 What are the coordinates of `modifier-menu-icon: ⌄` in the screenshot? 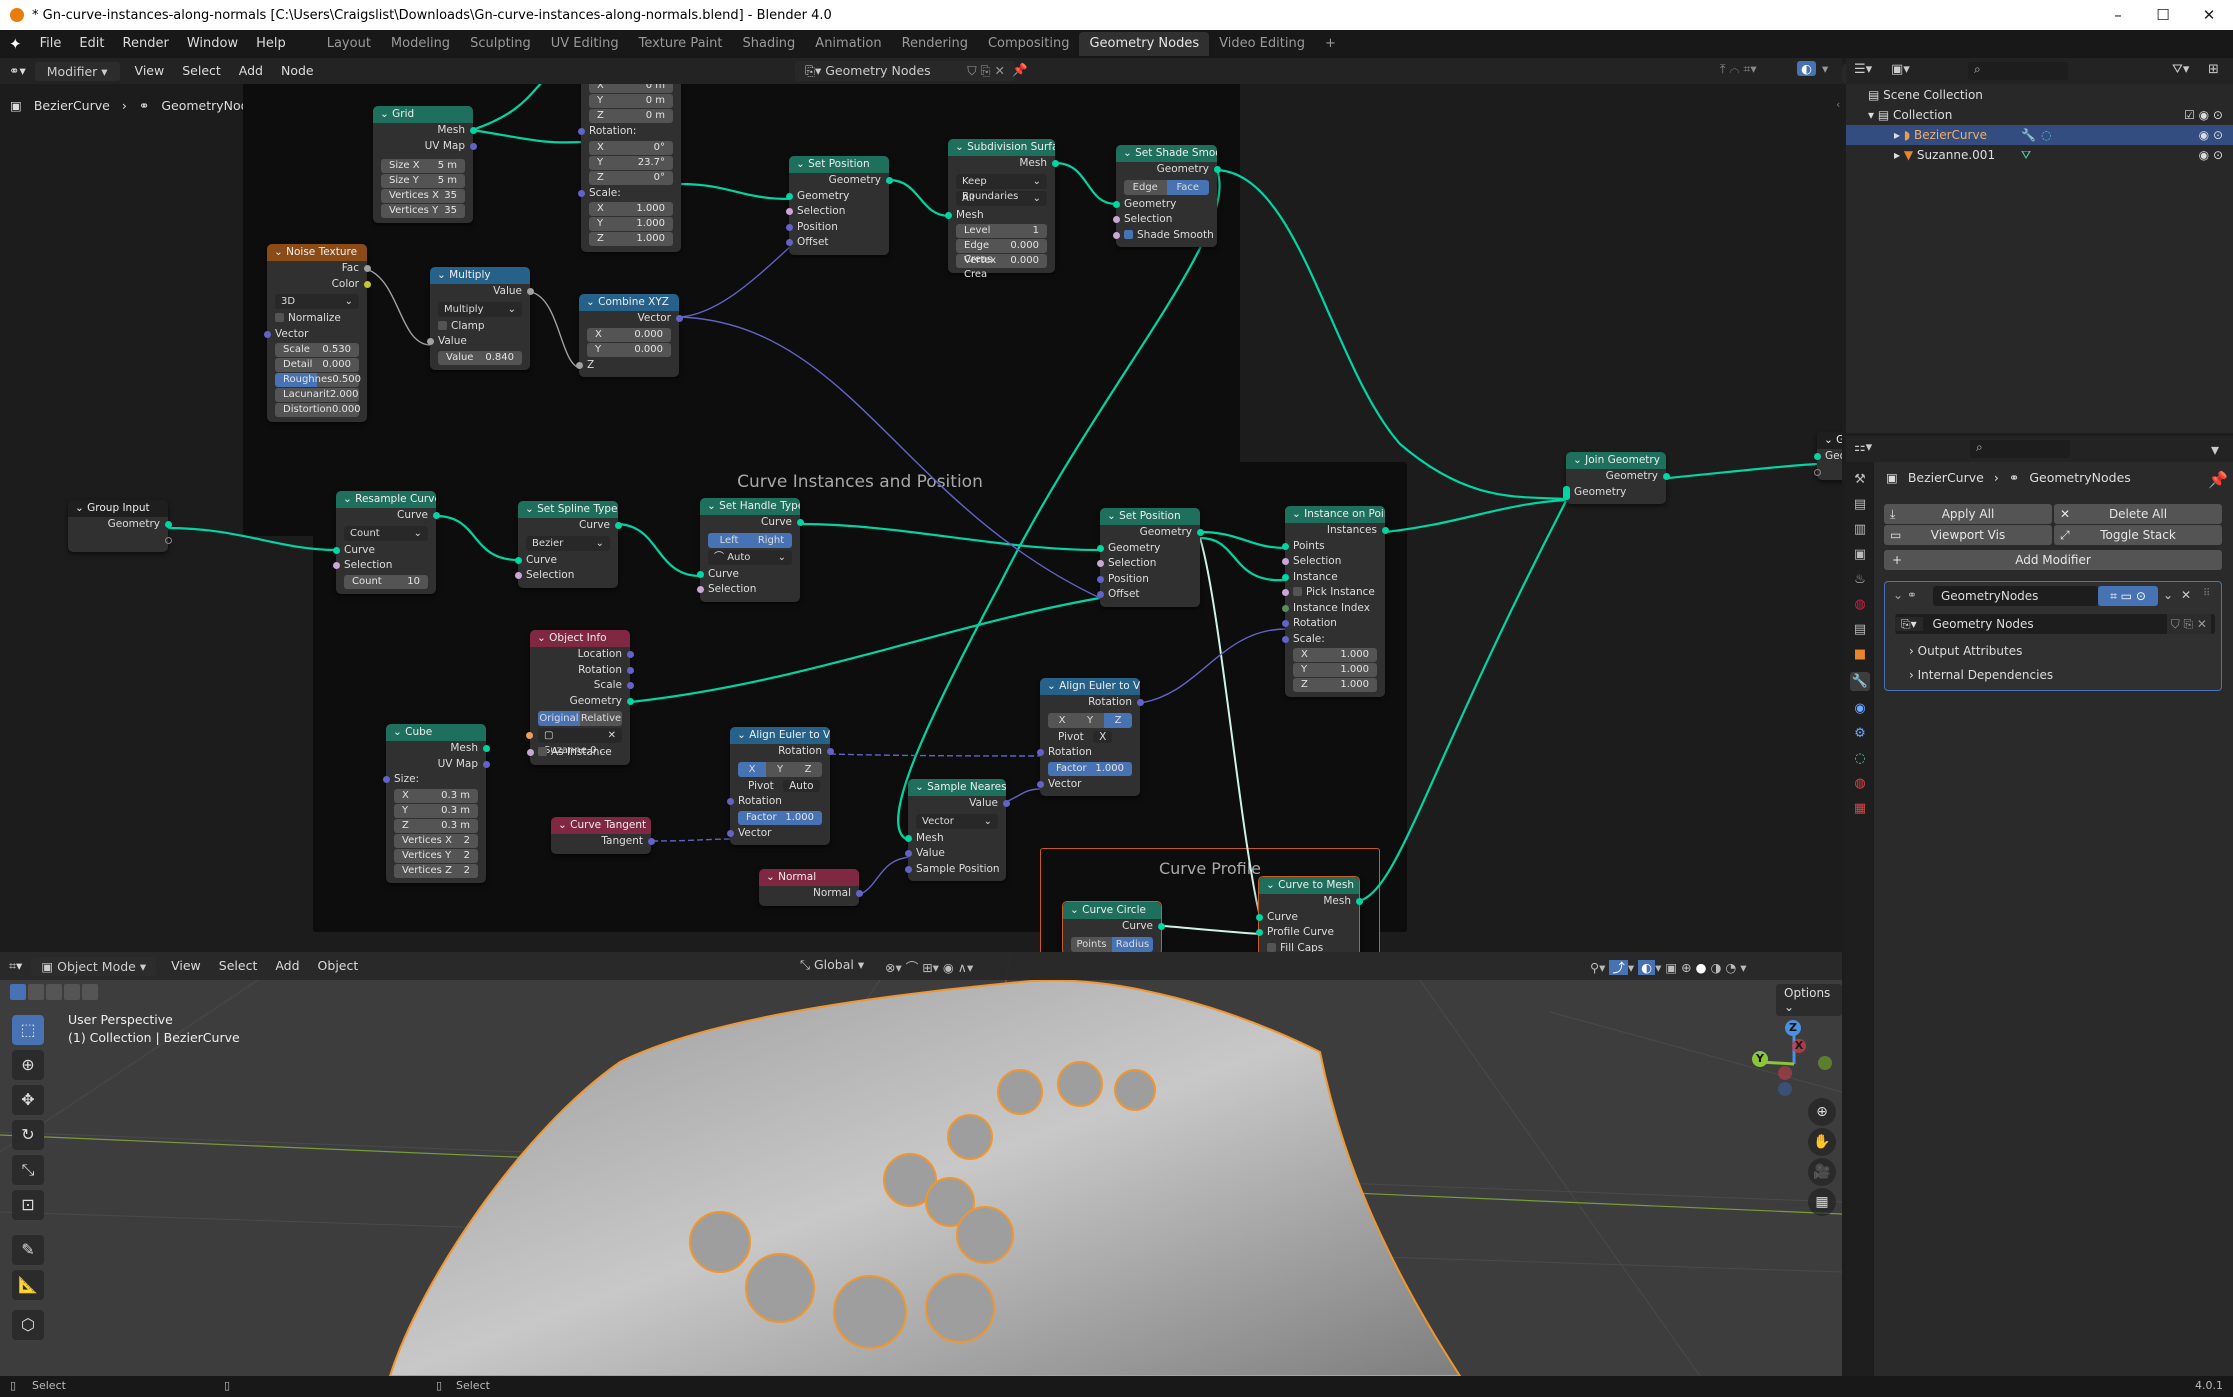 It's located at (2168, 595).